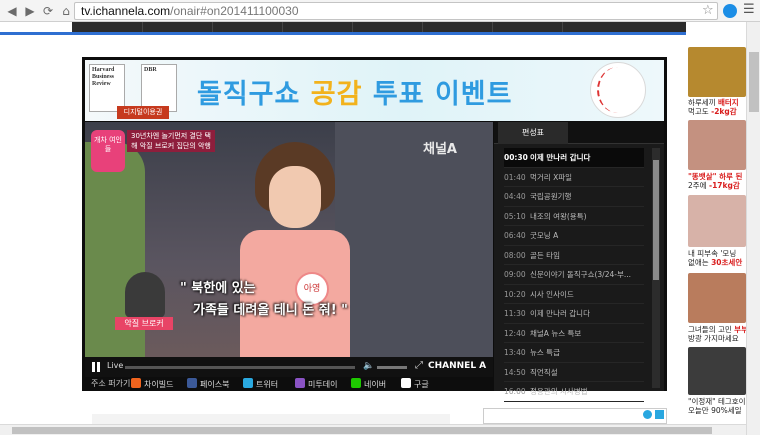  Describe the element at coordinates (368, 384) in the screenshot. I see `share-naver: 네이버` at that location.